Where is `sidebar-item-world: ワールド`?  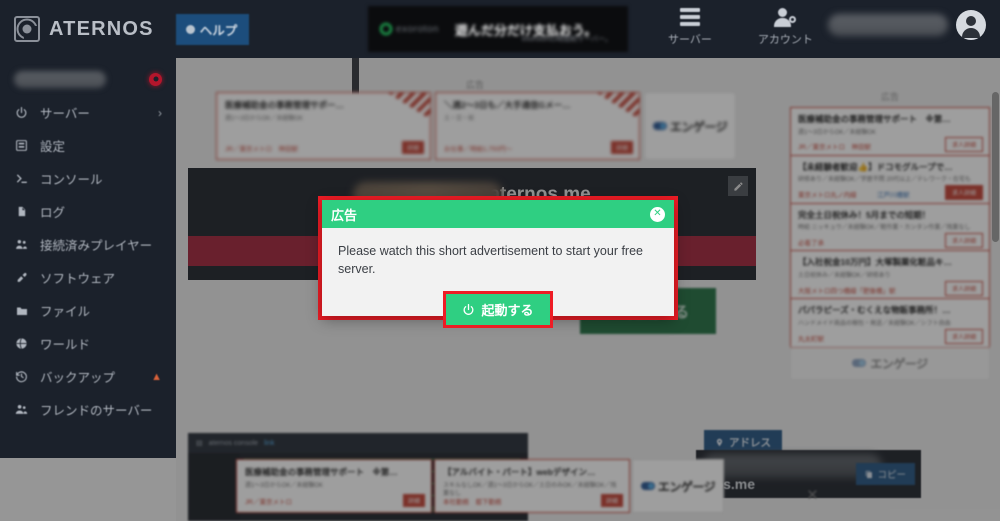
sidebar-item-world: ワールド is located at coordinates (88, 343).